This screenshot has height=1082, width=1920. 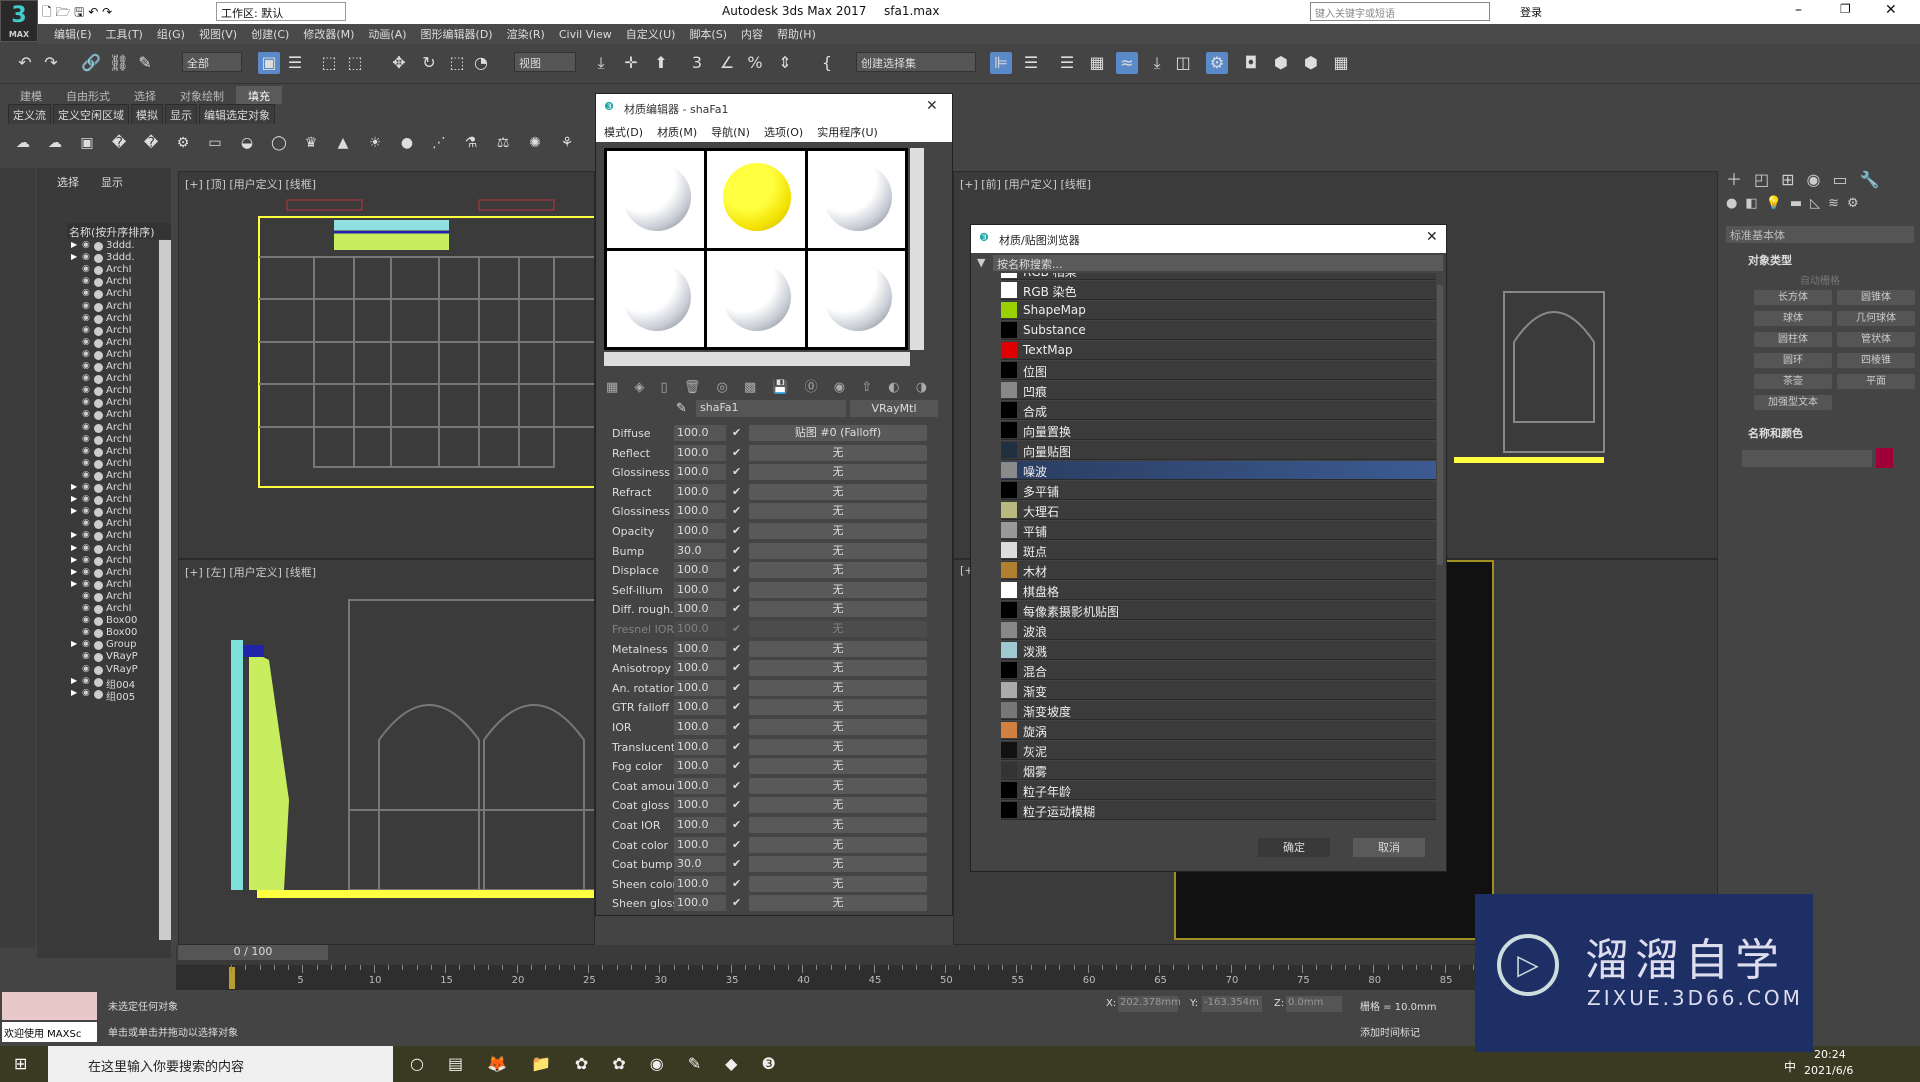 I want to click on toolbar-button: ☰, so click(x=295, y=63).